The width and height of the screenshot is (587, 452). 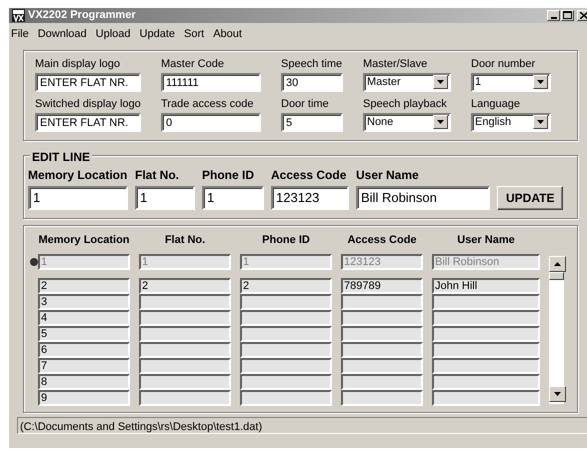 What do you see at coordinates (211, 82) in the screenshot?
I see `input-field: 111111` at bounding box center [211, 82].